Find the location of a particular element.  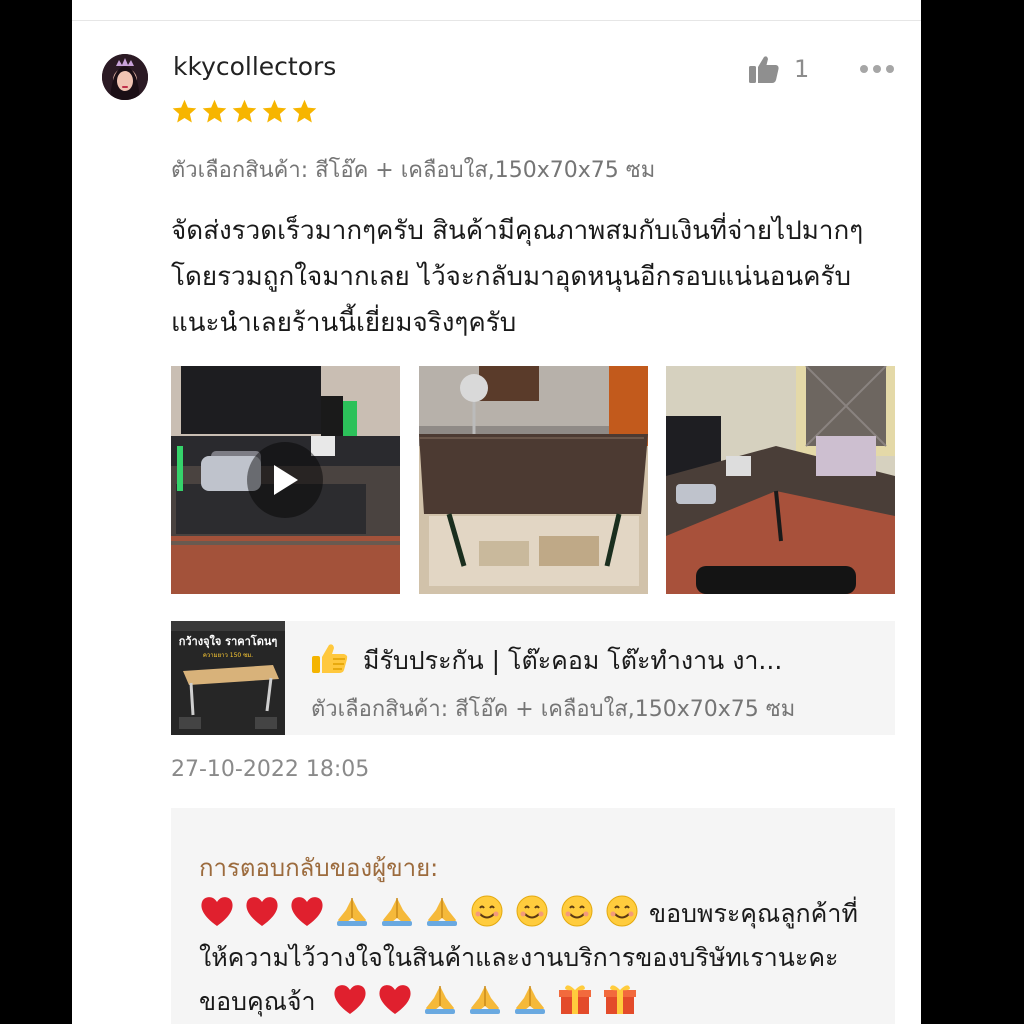

username: kkycollectors is located at coordinates (254, 66).